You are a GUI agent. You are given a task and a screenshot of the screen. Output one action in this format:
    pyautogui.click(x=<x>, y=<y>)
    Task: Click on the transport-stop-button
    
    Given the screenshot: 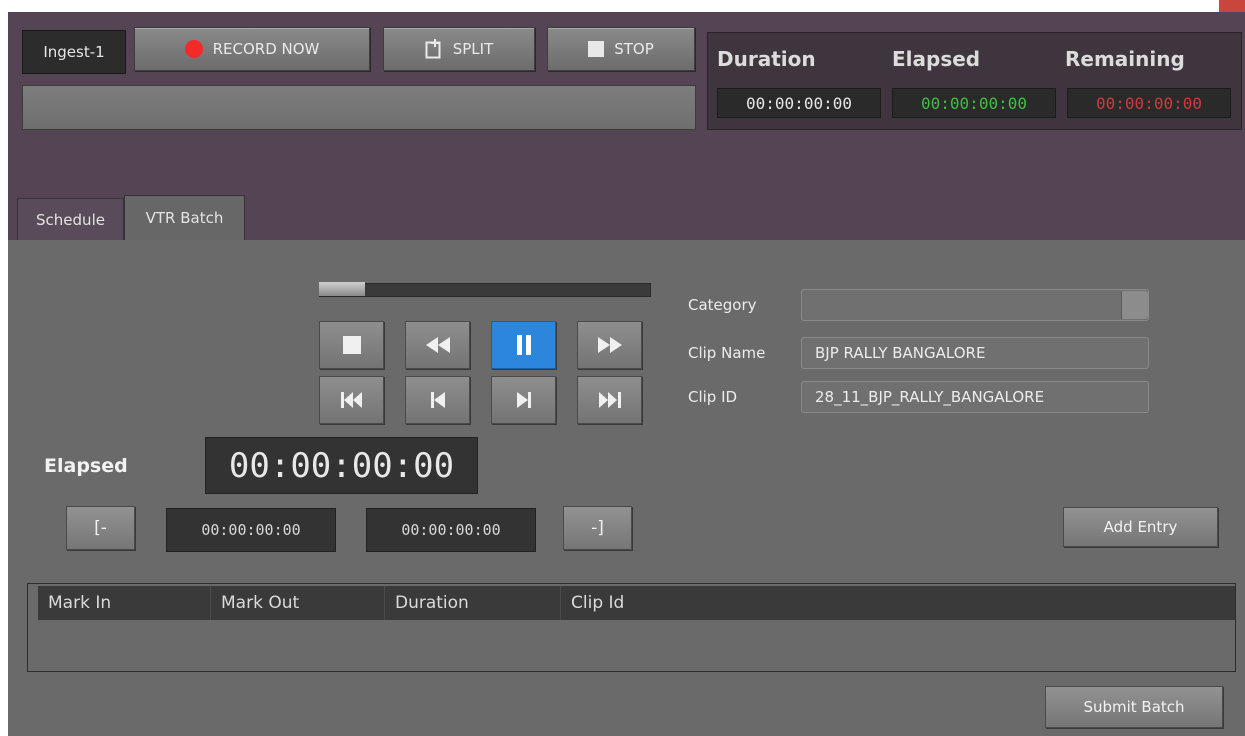 What is the action you would take?
    pyautogui.click(x=351, y=345)
    